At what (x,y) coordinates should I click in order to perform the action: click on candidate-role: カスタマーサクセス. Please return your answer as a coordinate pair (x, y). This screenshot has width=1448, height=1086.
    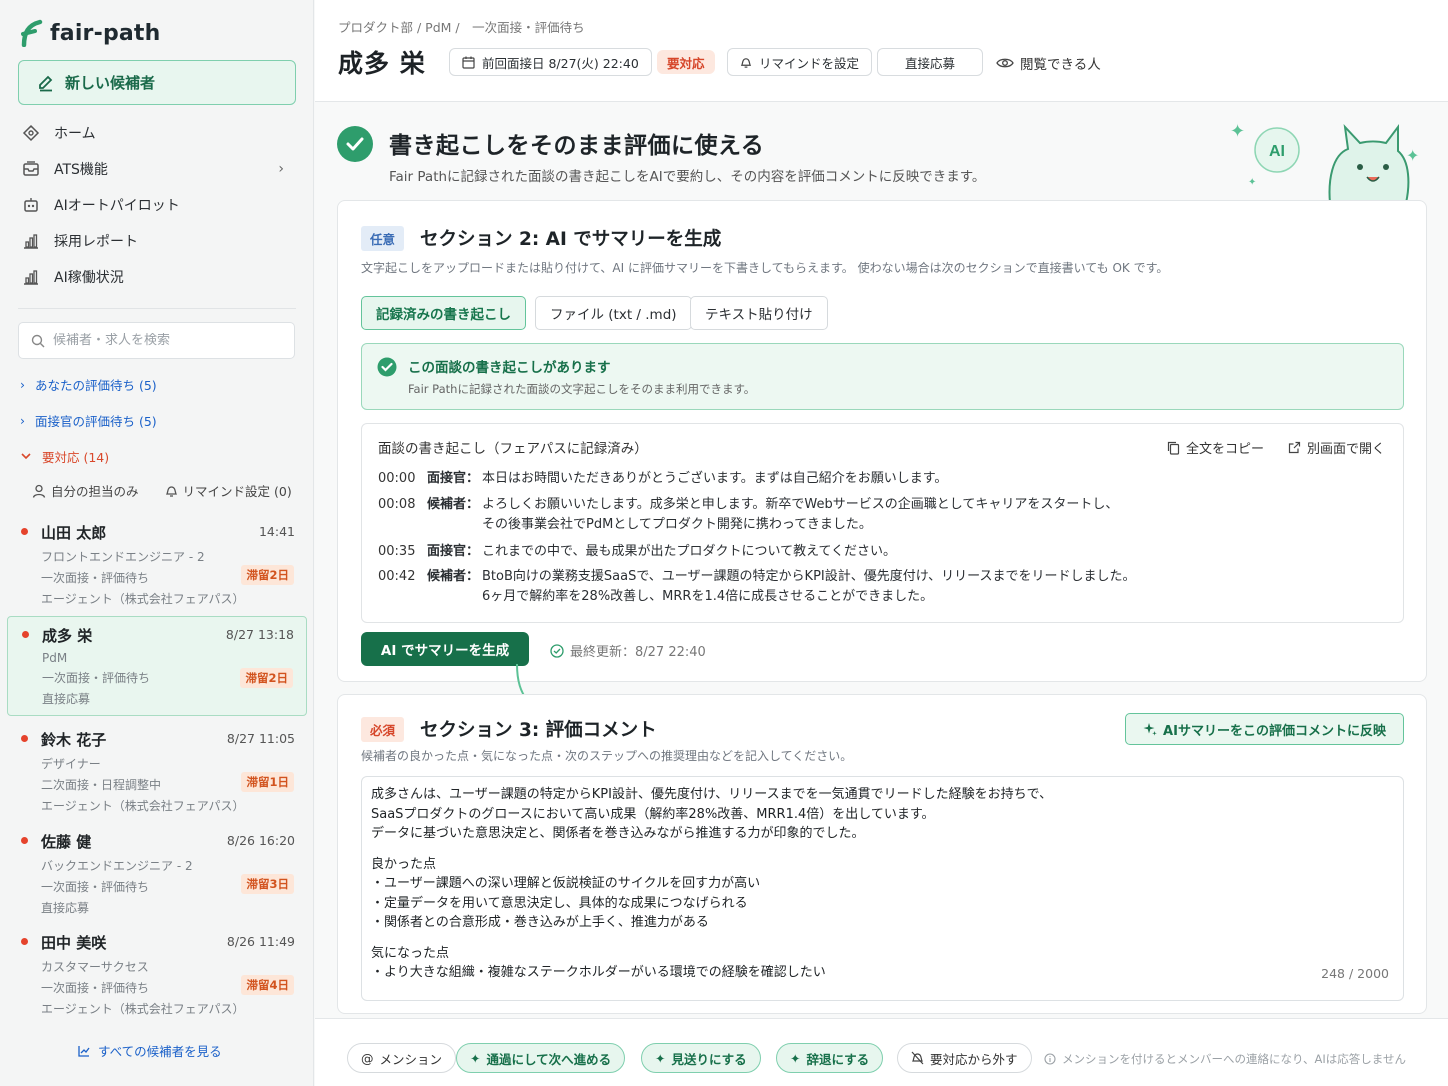
    Looking at the image, I should click on (95, 967).